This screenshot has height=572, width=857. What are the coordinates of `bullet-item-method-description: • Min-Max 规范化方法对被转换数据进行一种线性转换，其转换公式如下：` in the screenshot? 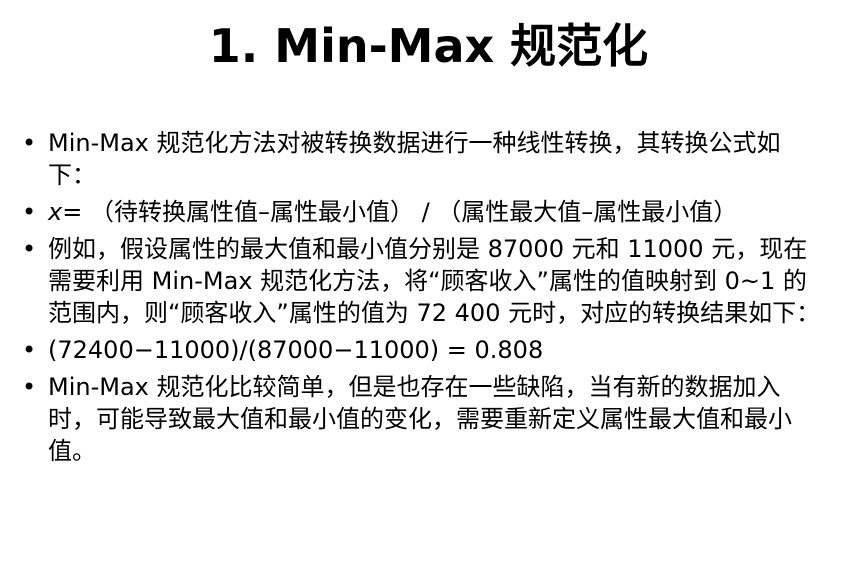 It's located at (424, 159).